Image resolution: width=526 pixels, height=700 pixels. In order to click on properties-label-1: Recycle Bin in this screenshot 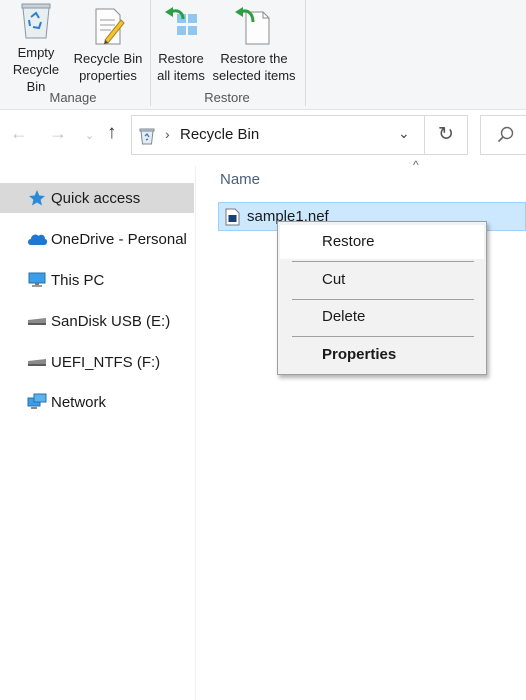, I will do `click(108, 58)`.